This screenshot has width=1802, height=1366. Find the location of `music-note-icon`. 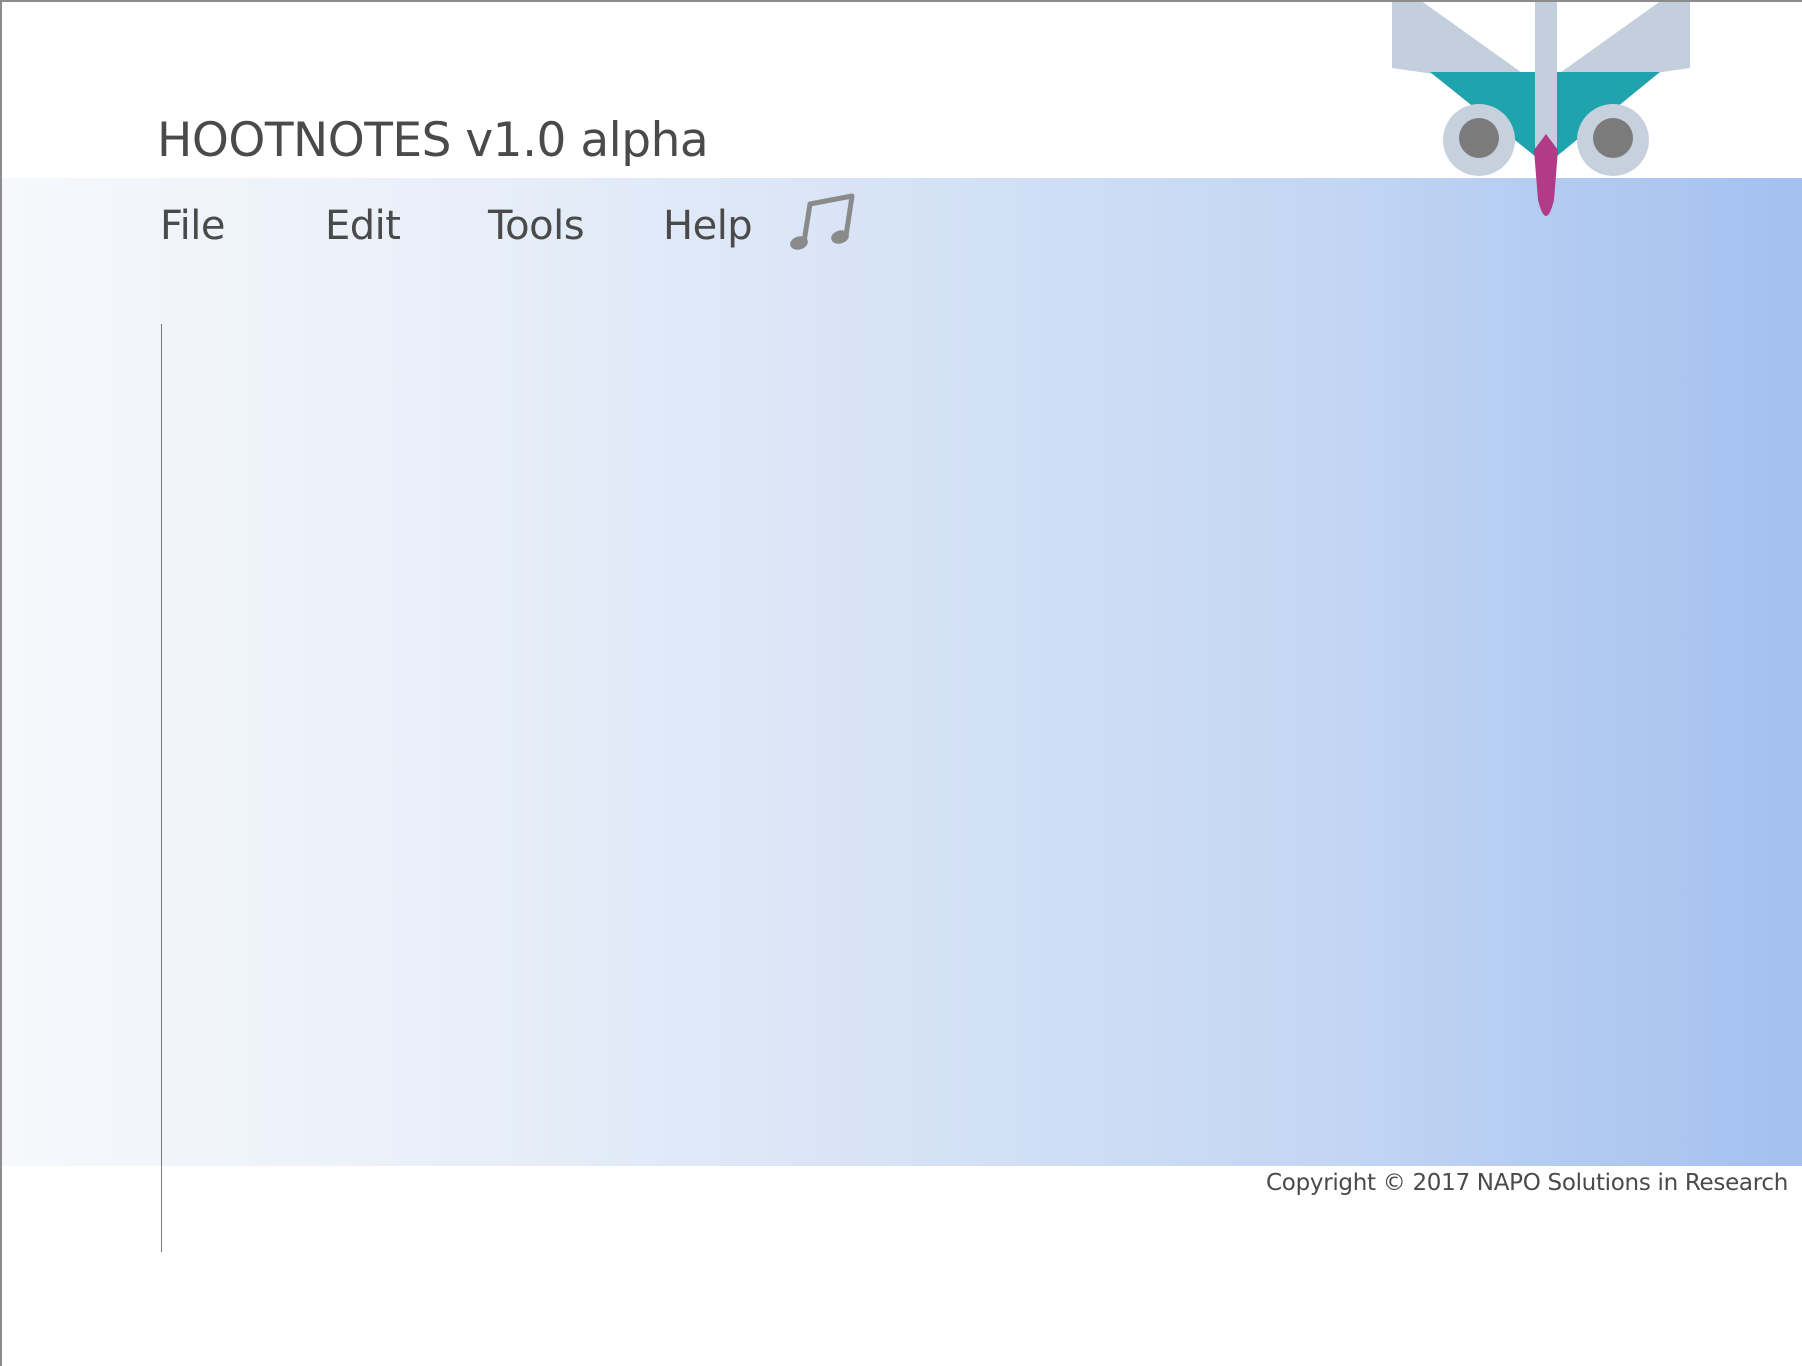

music-note-icon is located at coordinates (824, 222).